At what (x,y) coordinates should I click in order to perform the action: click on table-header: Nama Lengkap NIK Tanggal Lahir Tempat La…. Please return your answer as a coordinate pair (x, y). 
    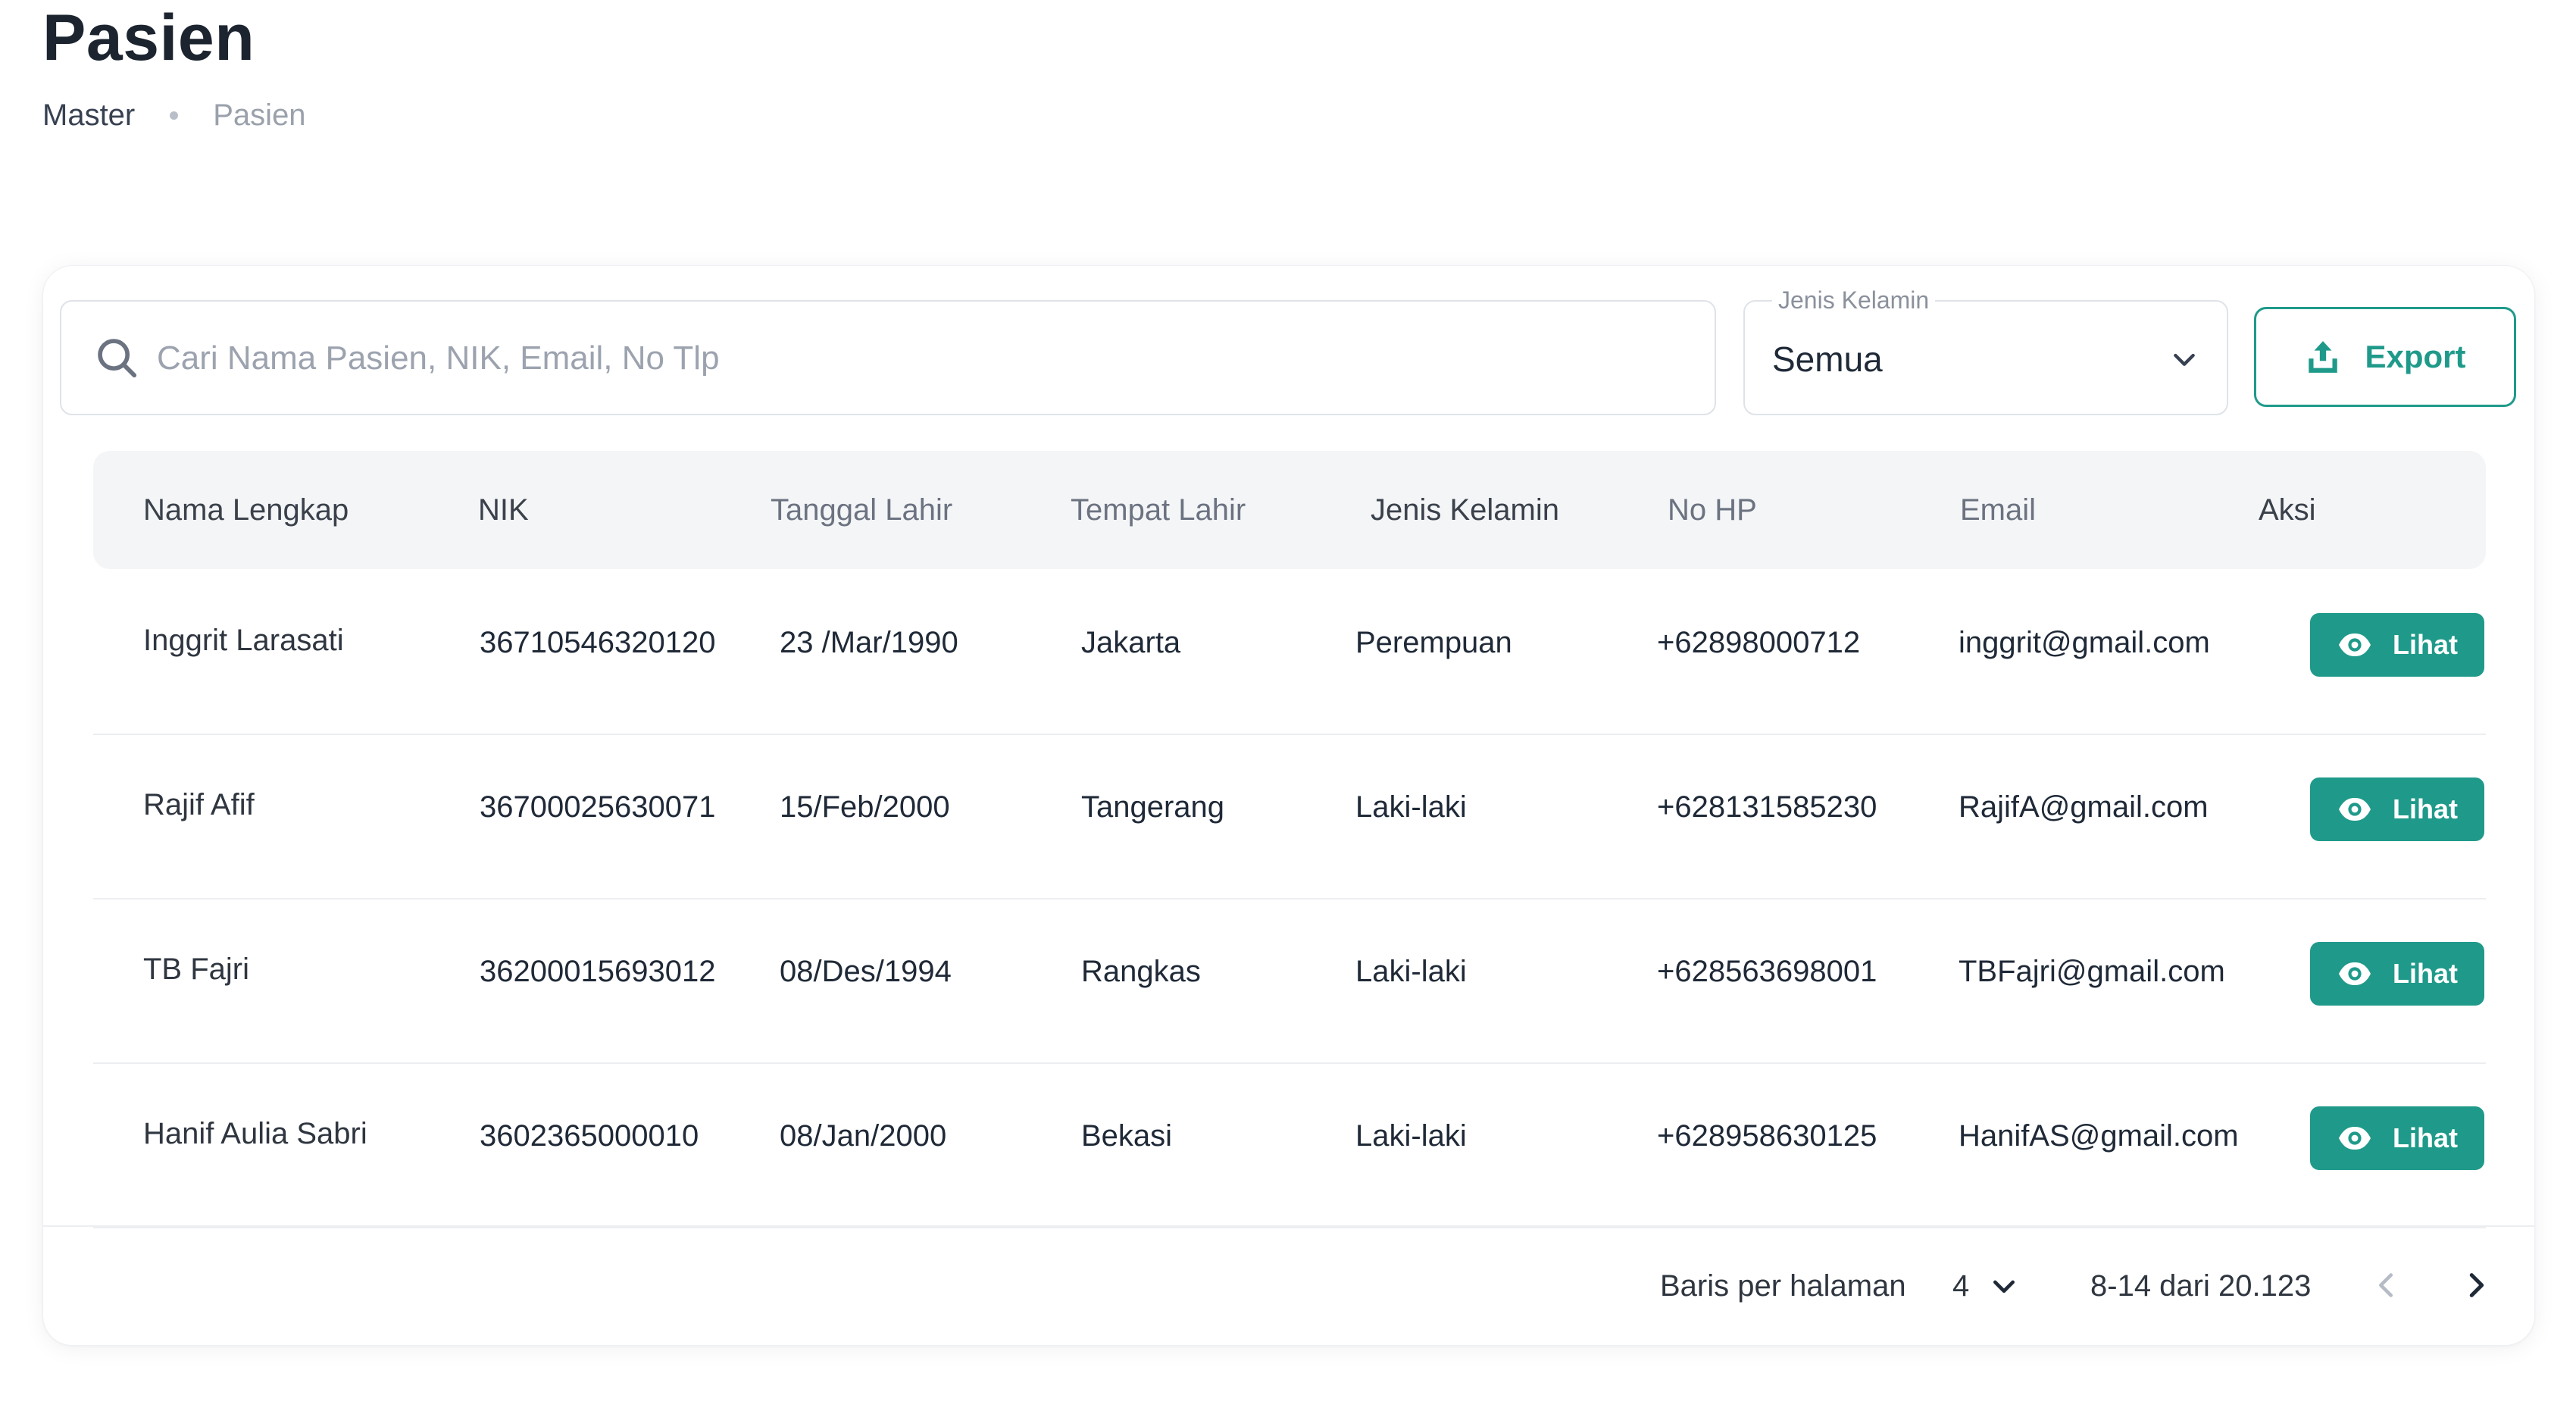
    Looking at the image, I should click on (1290, 510).